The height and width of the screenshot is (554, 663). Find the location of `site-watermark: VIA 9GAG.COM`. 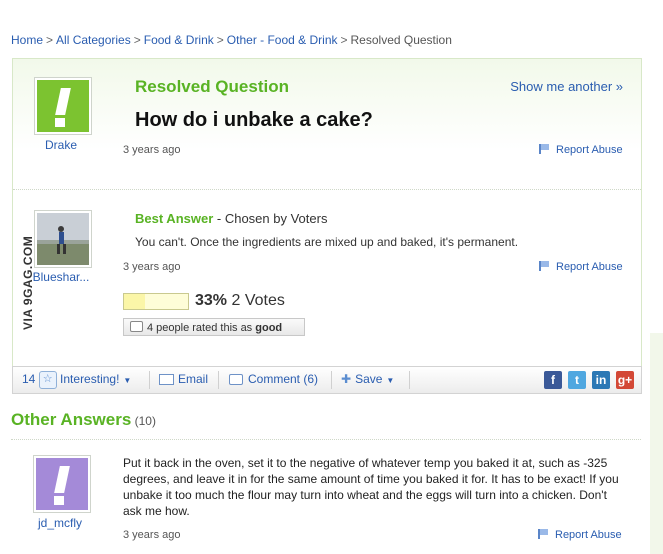

site-watermark: VIA 9GAG.COM is located at coordinates (28, 282).